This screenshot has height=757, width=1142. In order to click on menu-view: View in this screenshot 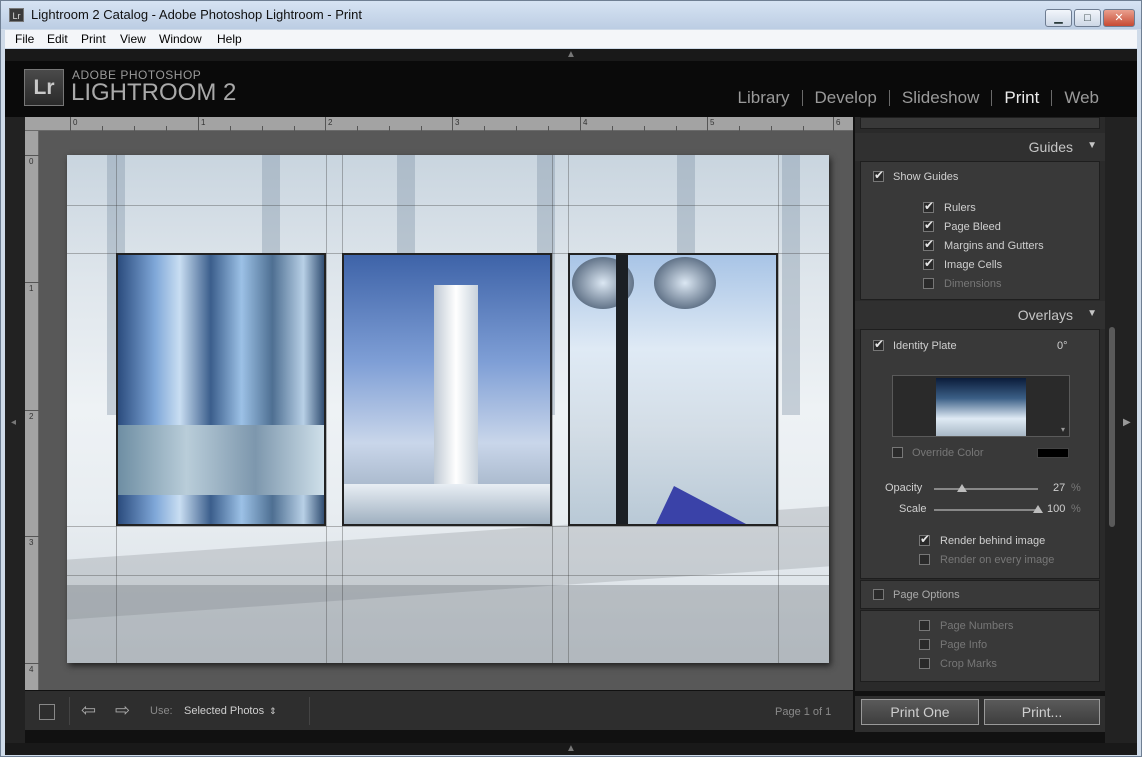, I will do `click(133, 39)`.